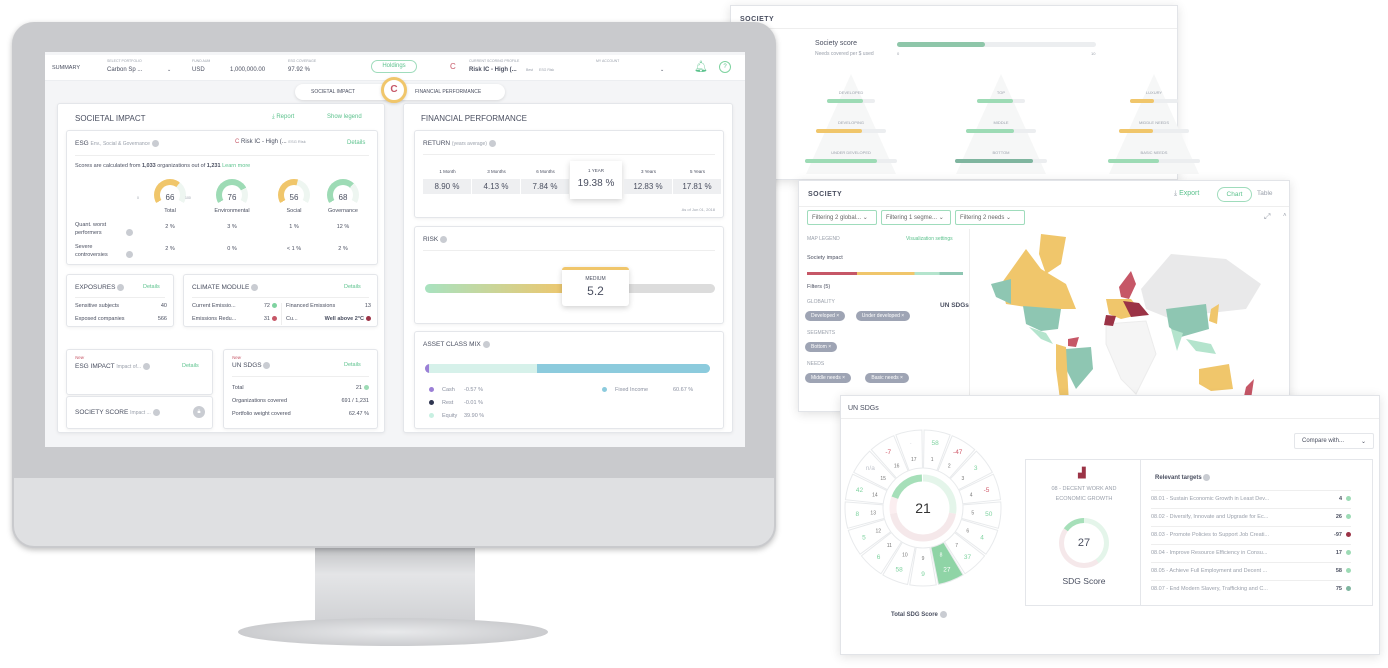 The width and height of the screenshot is (1388, 668). I want to click on esg-gauge-governance: 68 Governance, so click(343, 199).